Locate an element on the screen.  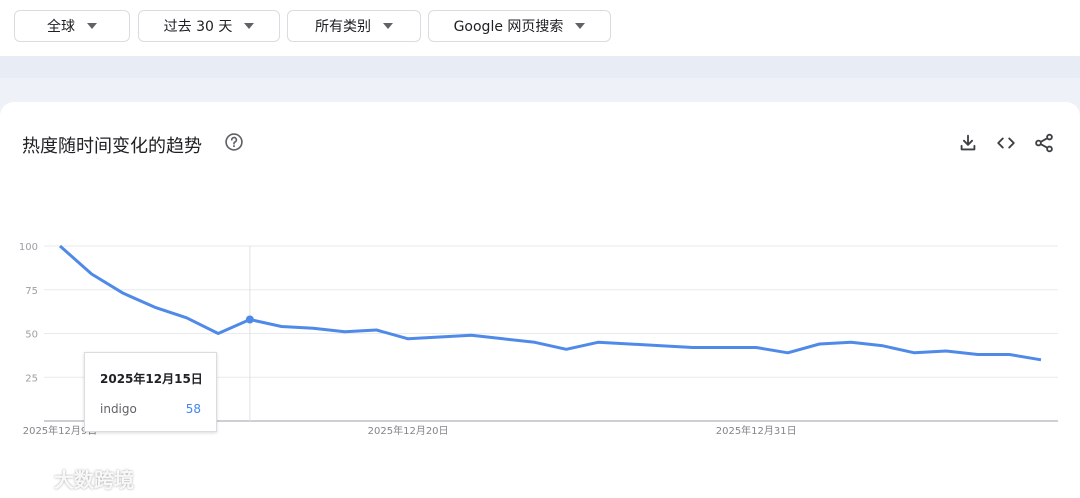
y-axis-ticks: 100 75 50 25 is located at coordinates (28, 313).